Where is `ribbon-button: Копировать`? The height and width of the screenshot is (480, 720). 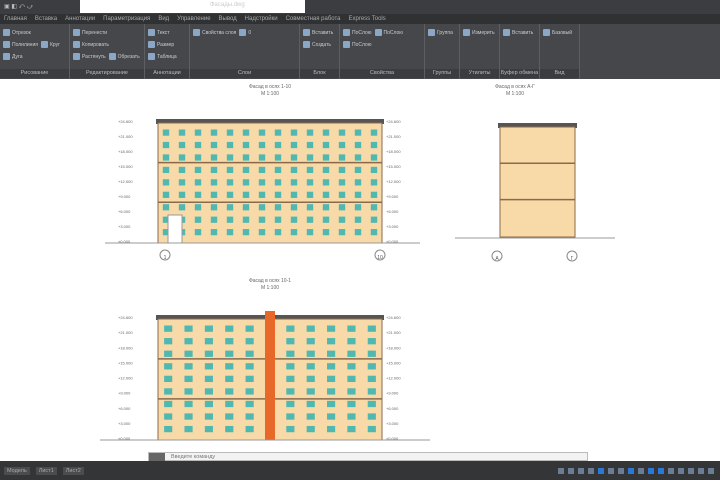
ribbon-button: Копировать is located at coordinates (91, 44).